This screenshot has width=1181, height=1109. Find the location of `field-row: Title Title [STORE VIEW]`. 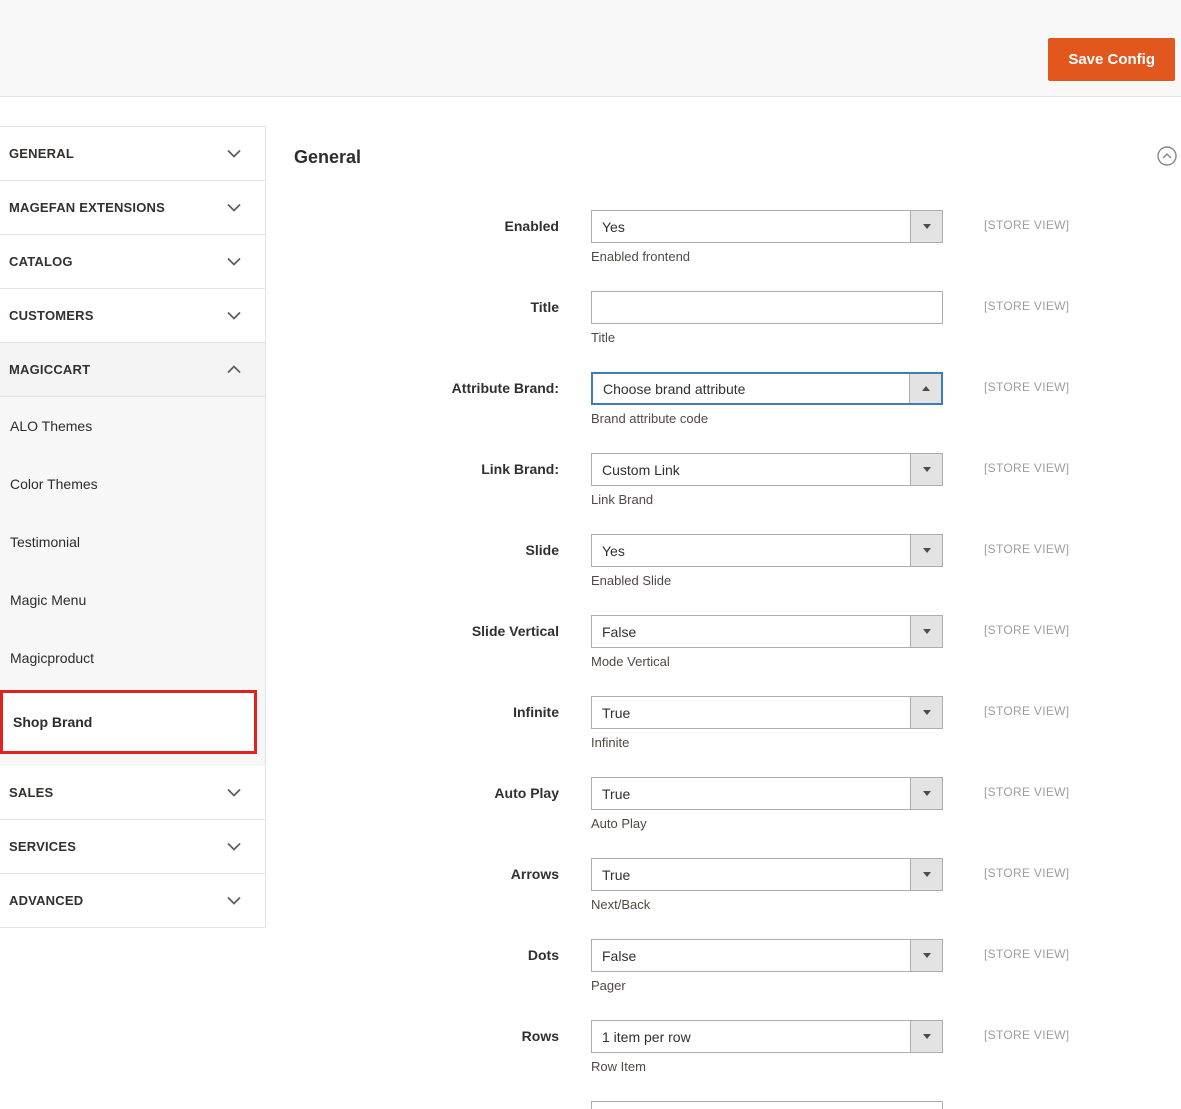

field-row: Title Title [STORE VIEW] is located at coordinates (723, 318).